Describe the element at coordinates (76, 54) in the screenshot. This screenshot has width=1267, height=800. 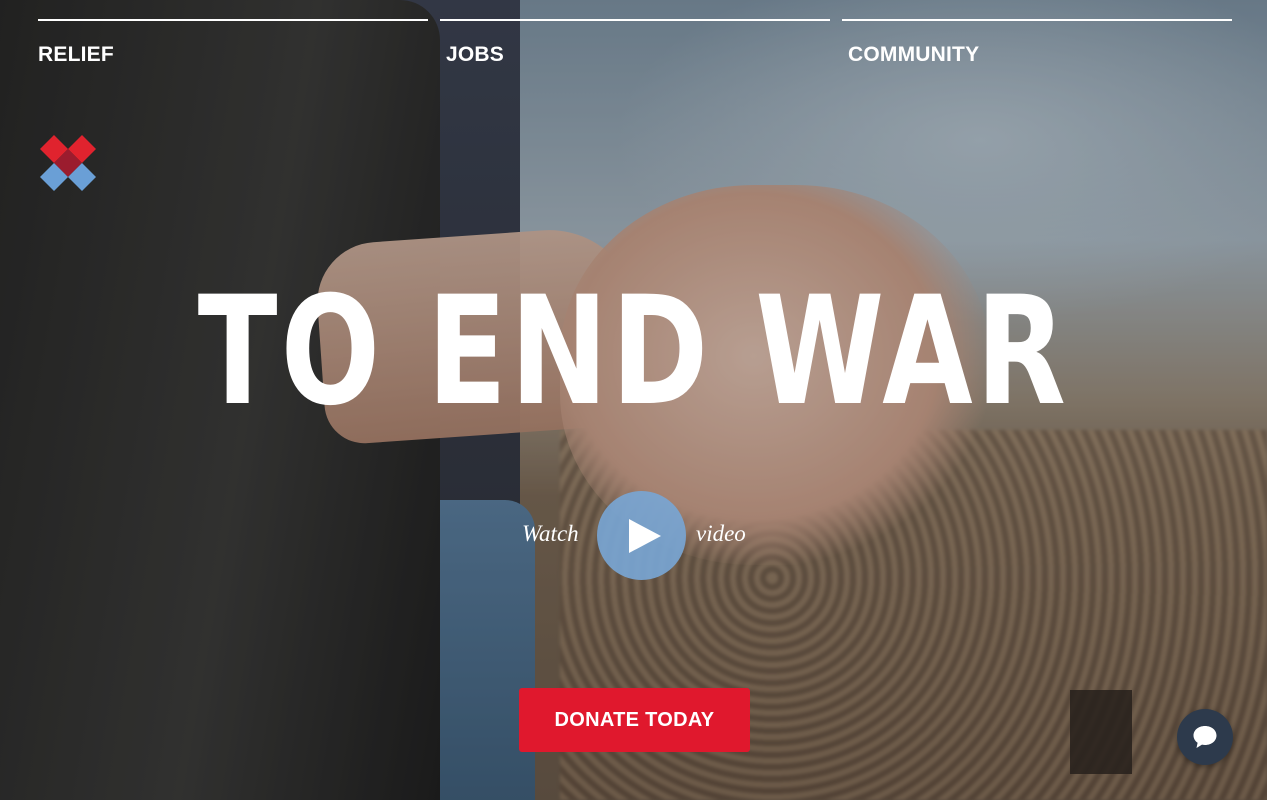
I see `nav-item-label: RELIEF` at that location.